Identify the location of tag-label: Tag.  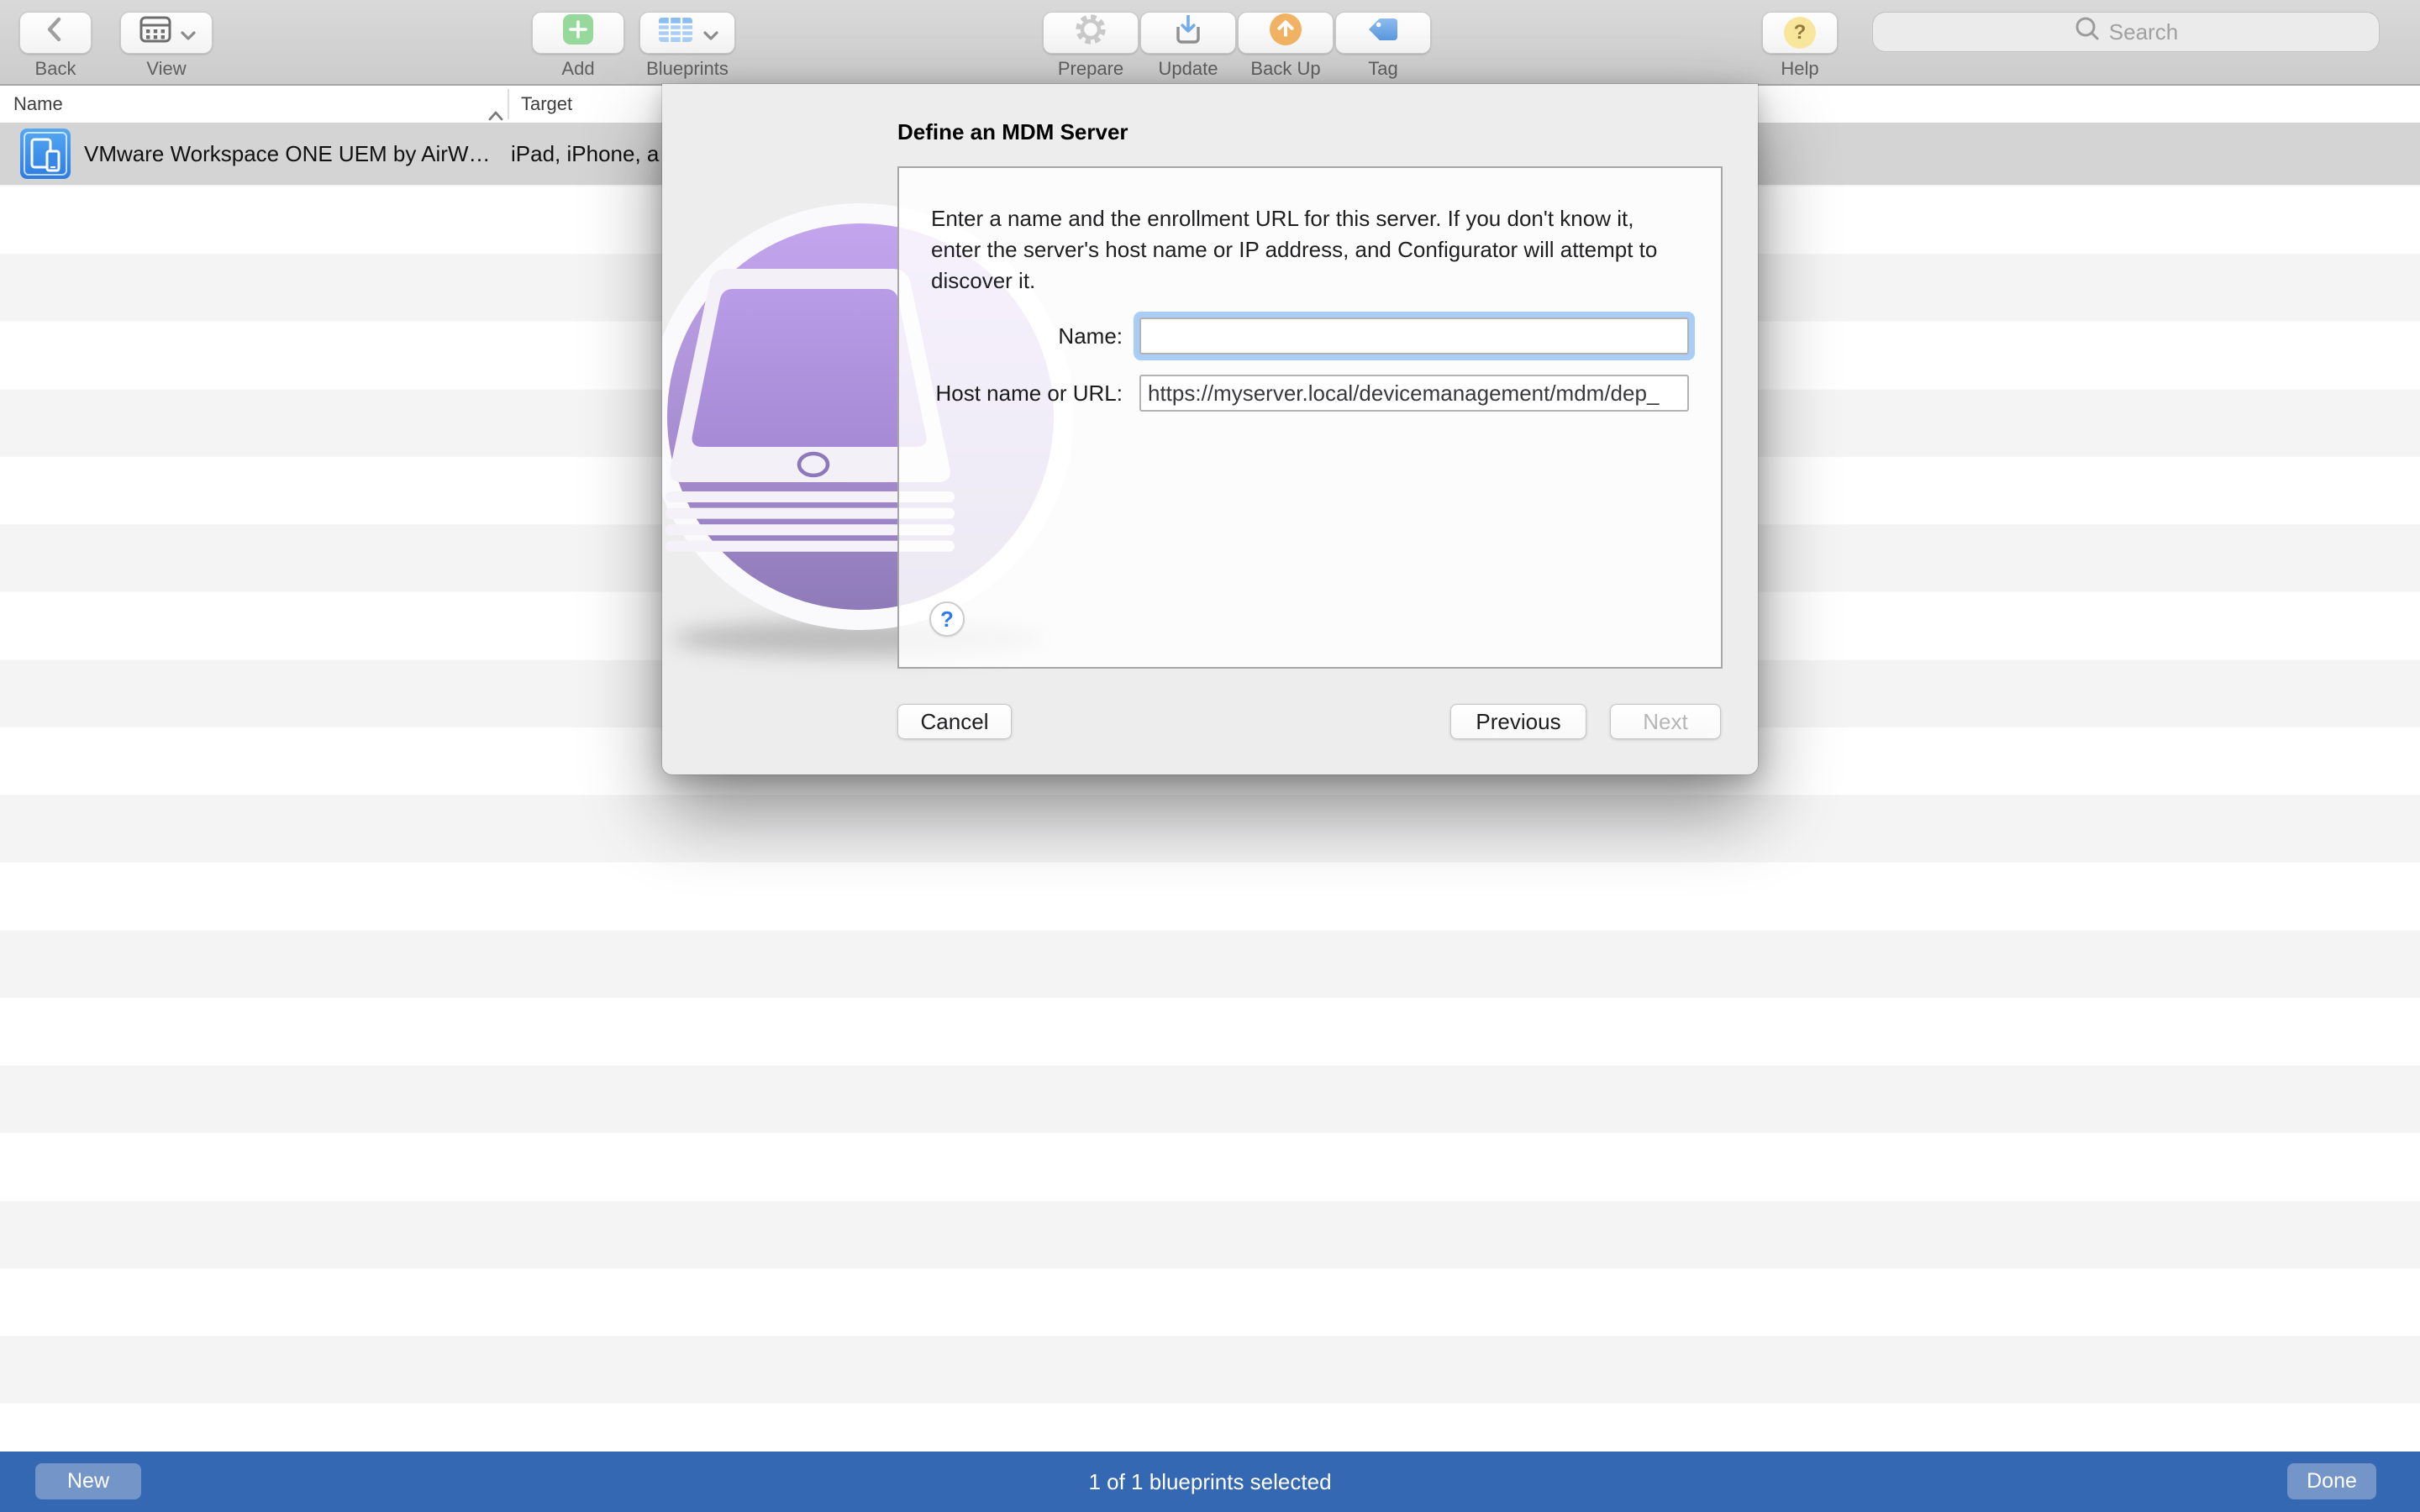
(1383, 68).